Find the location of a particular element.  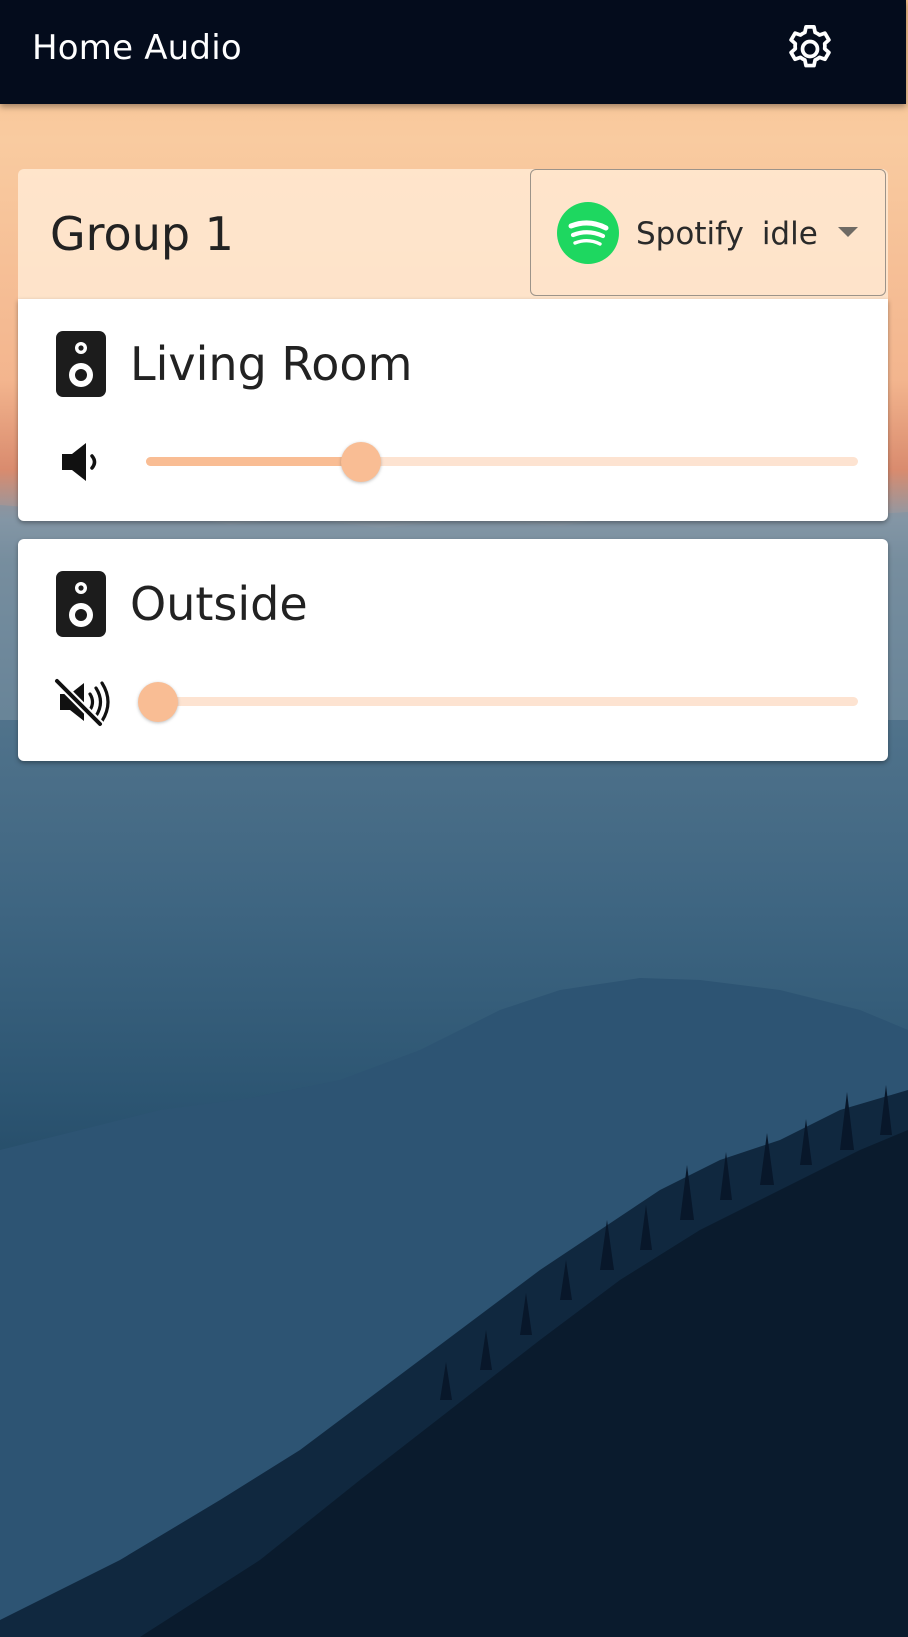

zone-card-living-room: Living Room is located at coordinates (453, 410).